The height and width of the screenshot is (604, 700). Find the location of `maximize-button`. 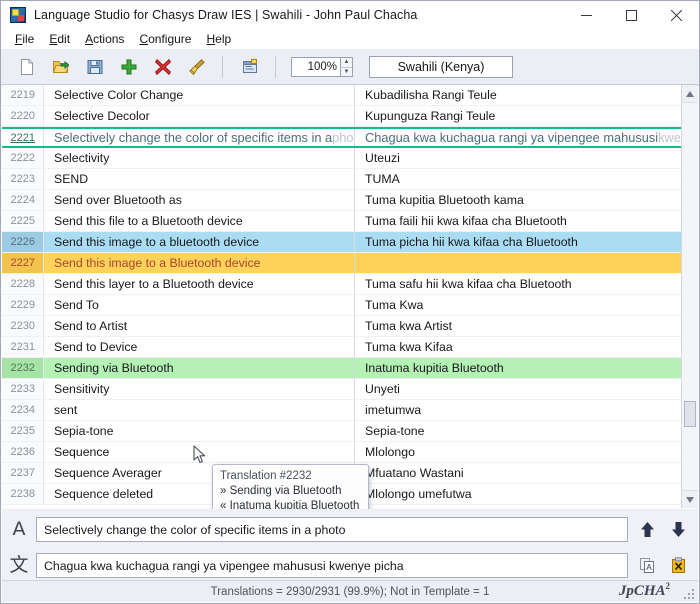

maximize-button is located at coordinates (631, 15).